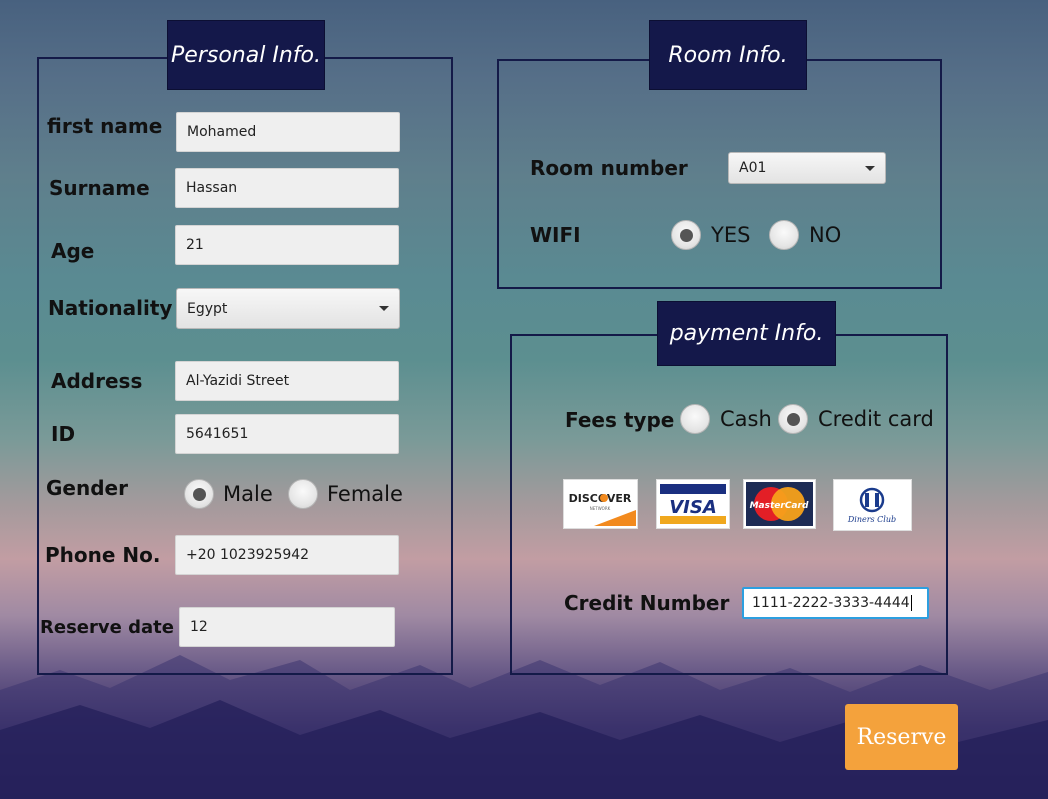  Describe the element at coordinates (731, 235) in the screenshot. I see `wifi-yes-label: YES` at that location.